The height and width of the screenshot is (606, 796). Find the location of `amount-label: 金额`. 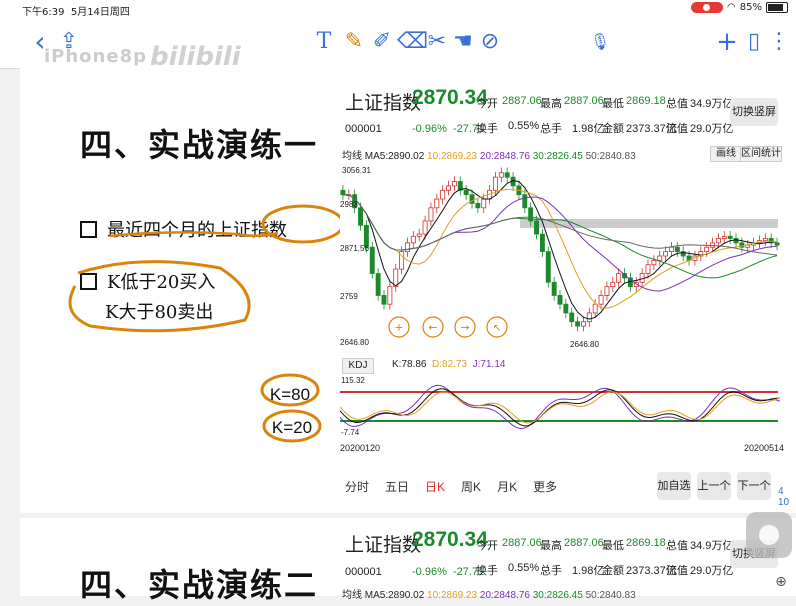

amount-label: 金额 is located at coordinates (613, 129).